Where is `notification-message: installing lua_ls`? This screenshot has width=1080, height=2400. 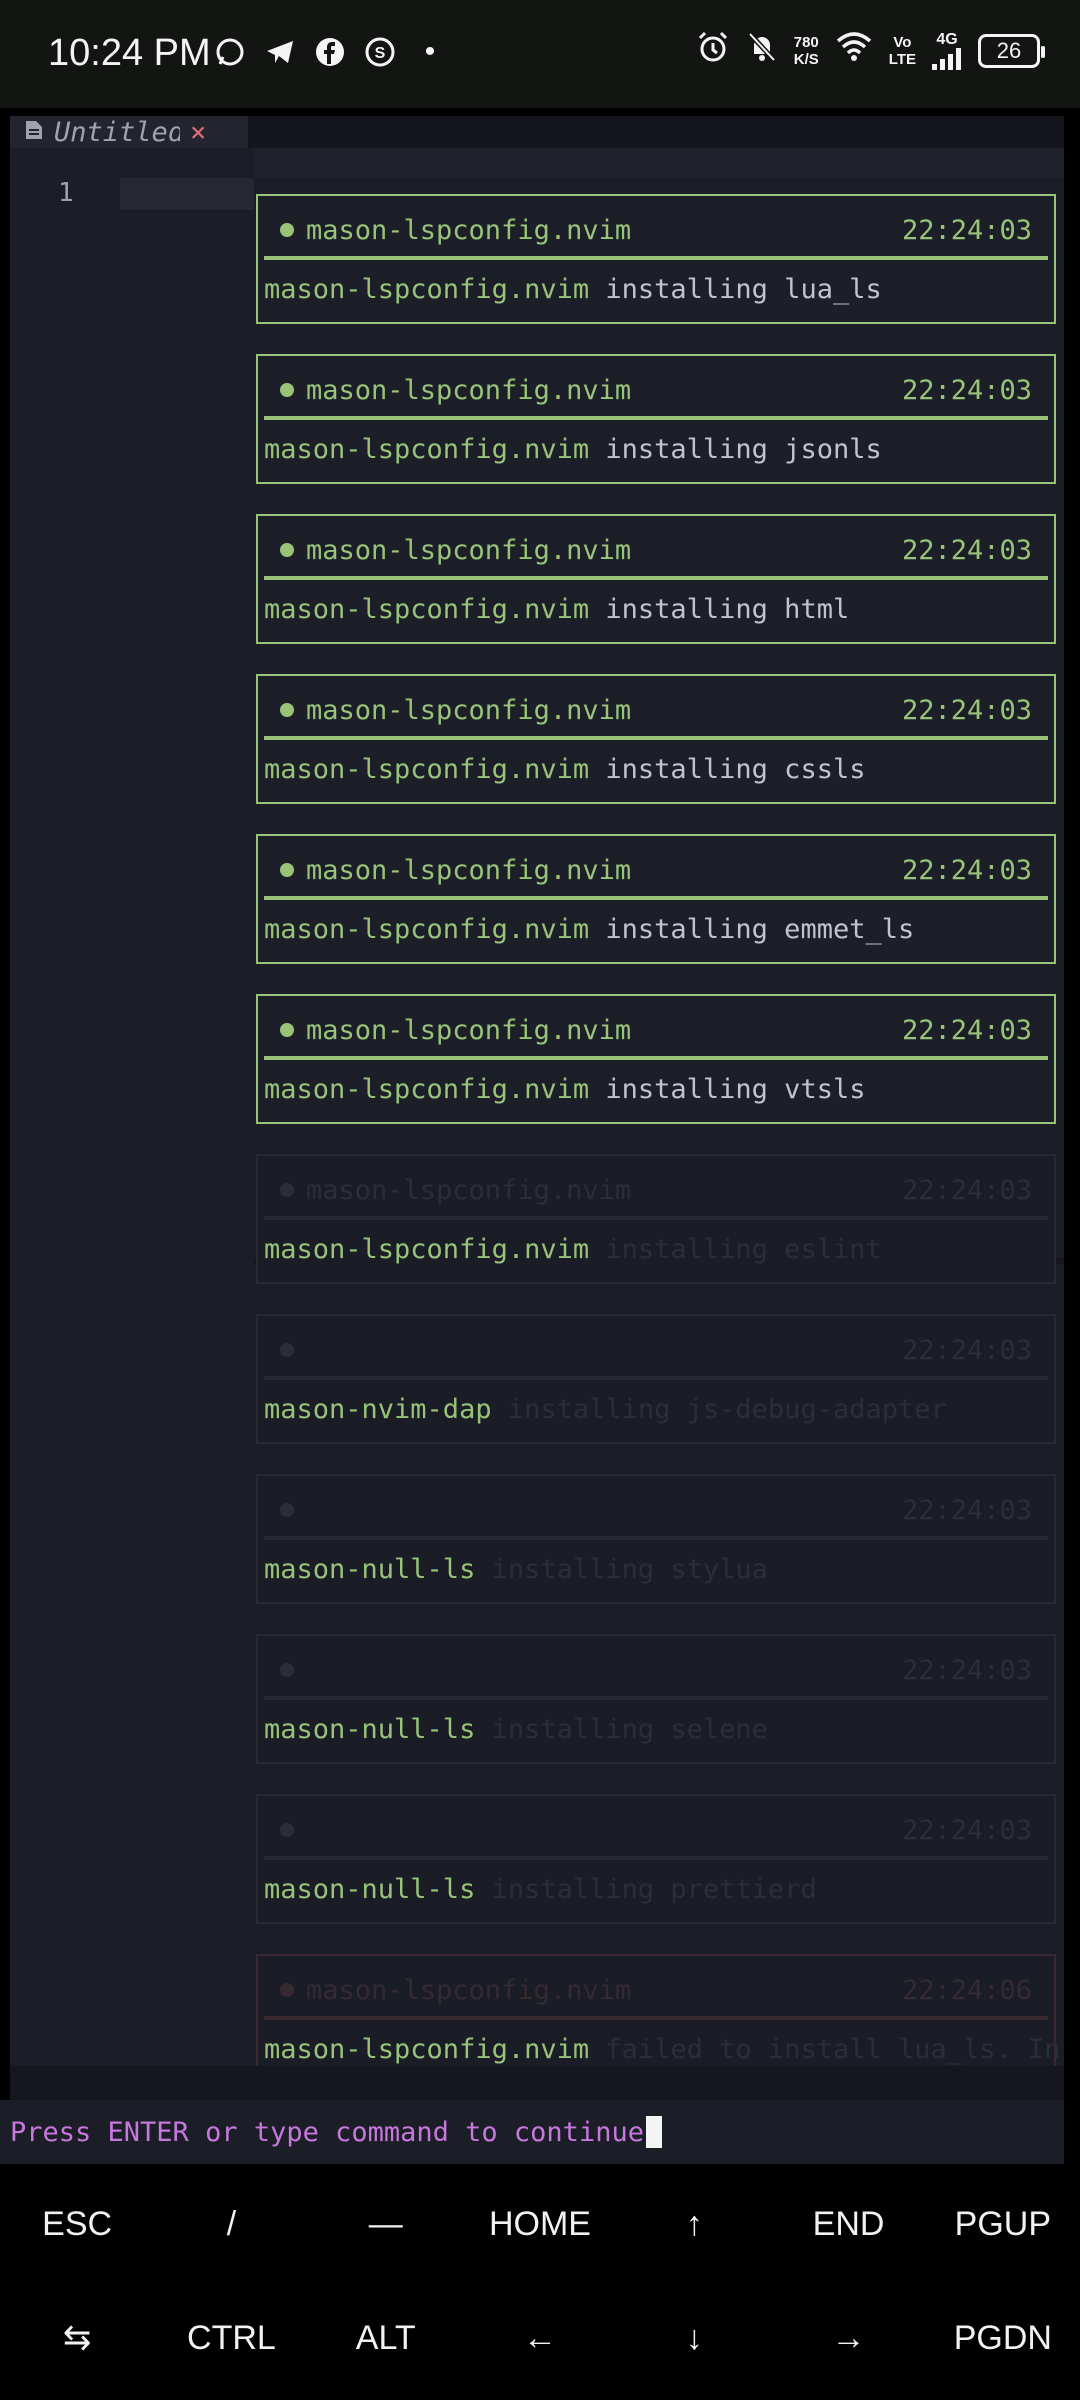 notification-message: installing lua_ls is located at coordinates (743, 289).